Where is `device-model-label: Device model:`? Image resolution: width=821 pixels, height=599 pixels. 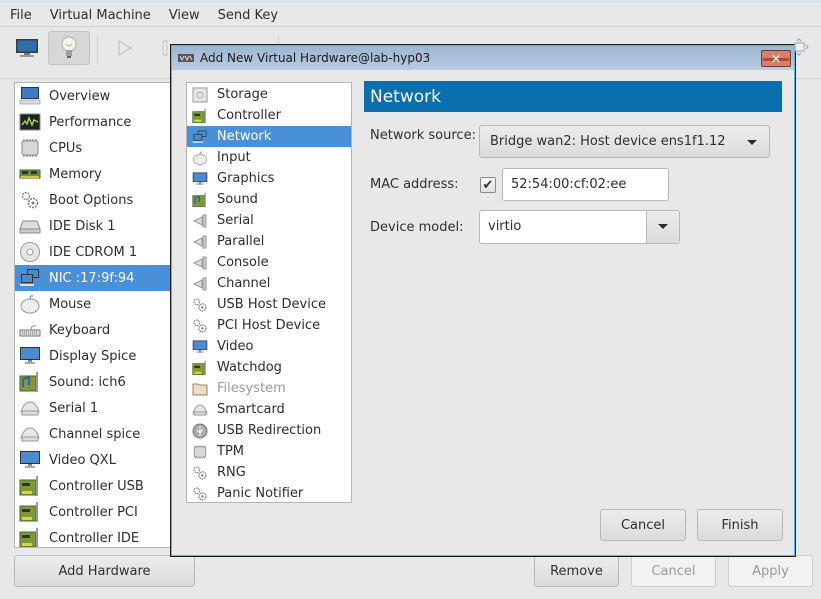
device-model-label: Device model: is located at coordinates (417, 227).